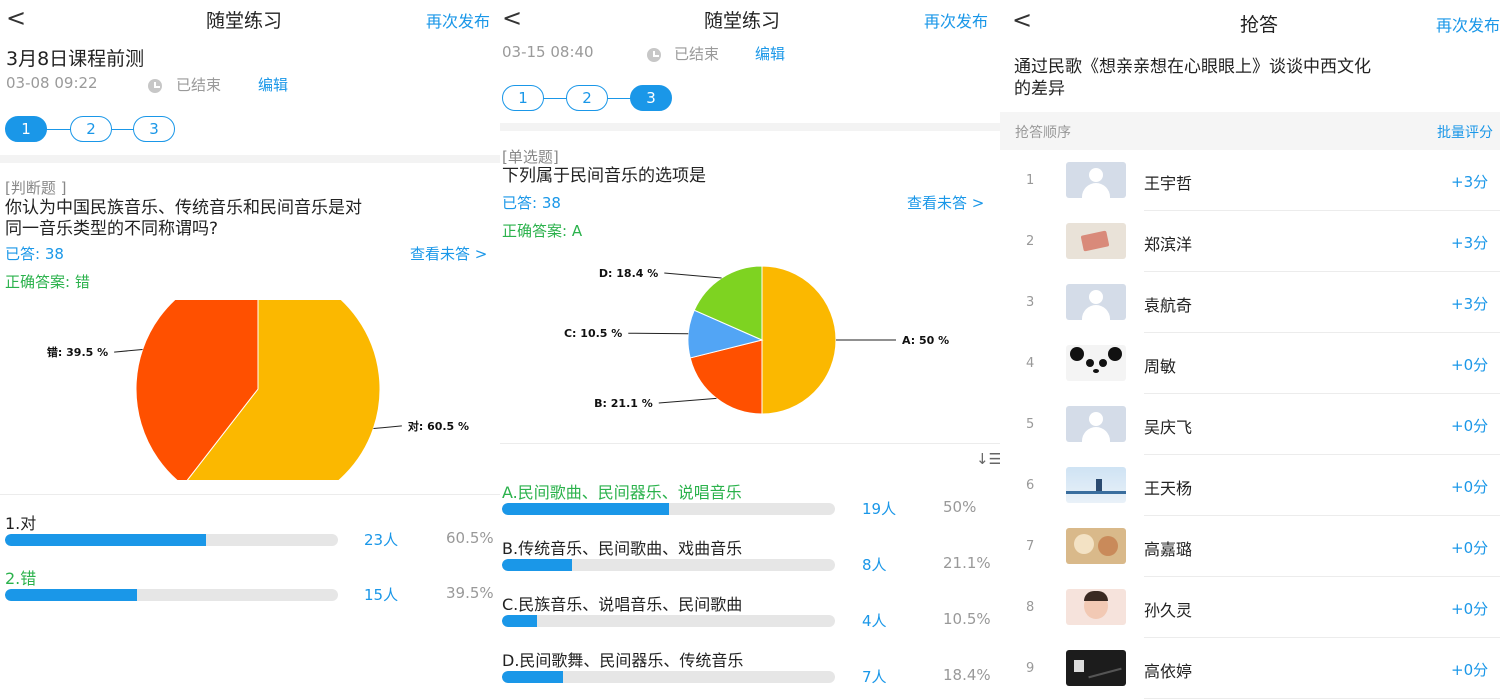  What do you see at coordinates (622, 604) in the screenshot?
I see `option-label: C.民族音乐、说唱音乐、民间歌曲` at bounding box center [622, 604].